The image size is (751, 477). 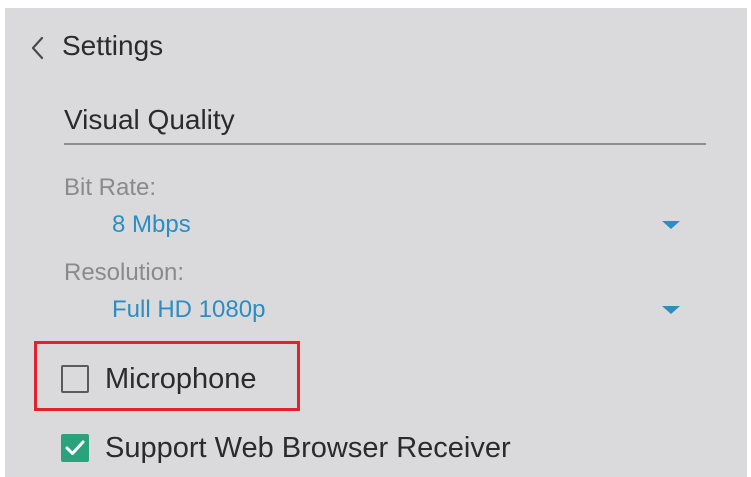 What do you see at coordinates (151, 224) in the screenshot?
I see `bit-rate-value: 8 Mbps` at bounding box center [151, 224].